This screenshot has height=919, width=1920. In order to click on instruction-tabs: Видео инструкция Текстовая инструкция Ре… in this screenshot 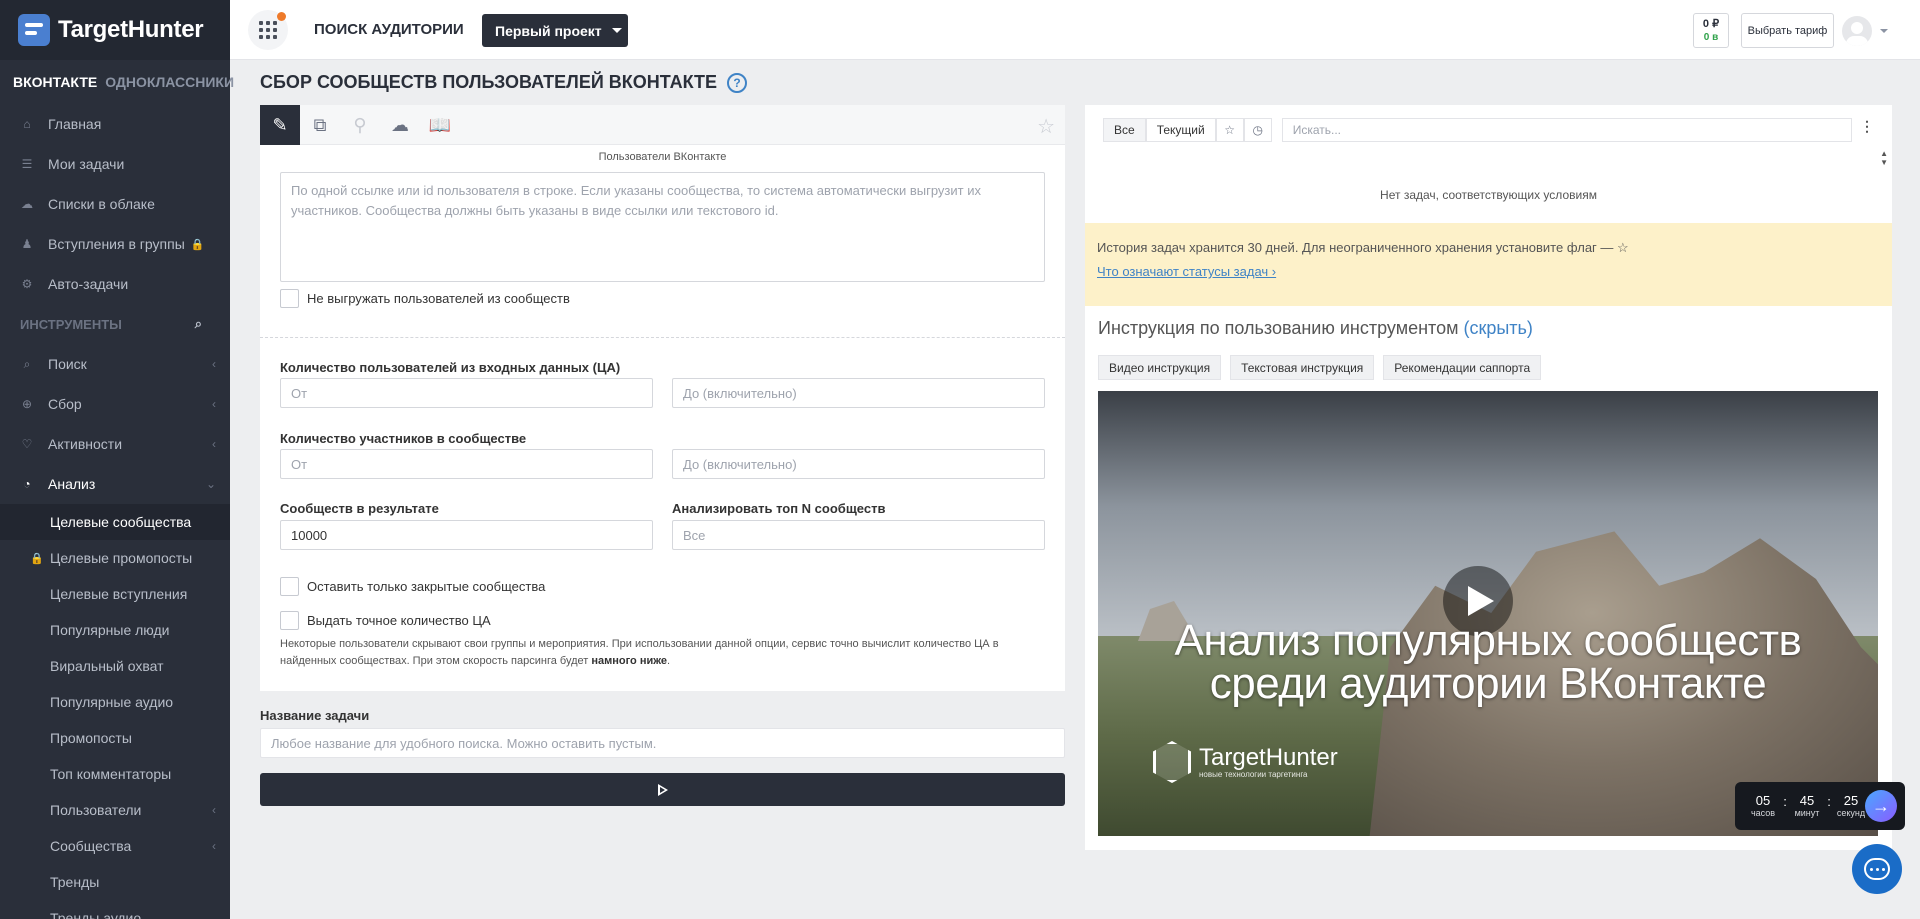, I will do `click(1320, 367)`.